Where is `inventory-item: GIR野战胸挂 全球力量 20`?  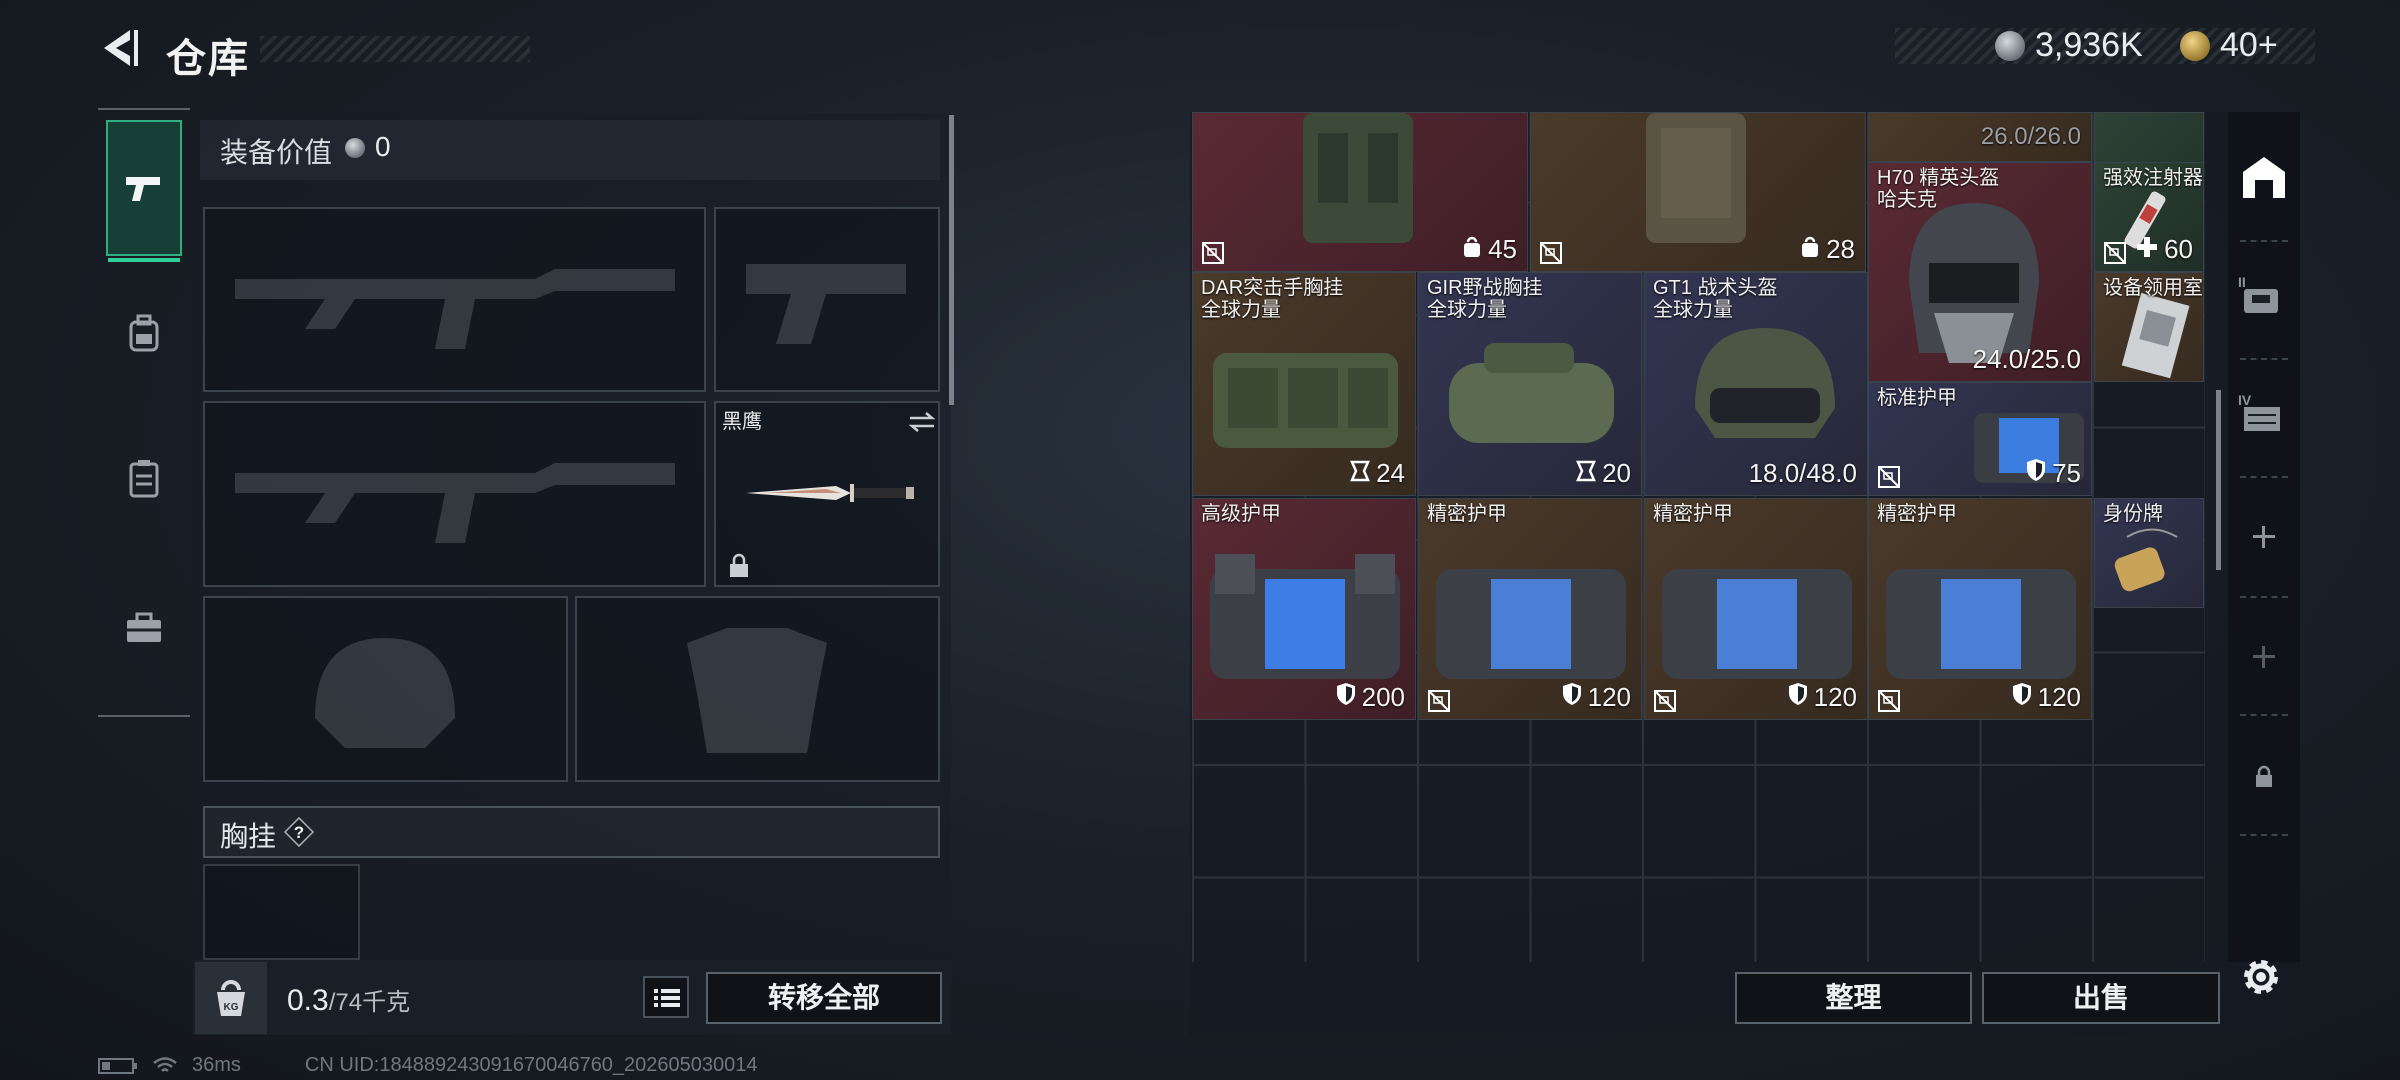
inventory-item: GIR野战胸挂 全球力量 20 is located at coordinates (1530, 384).